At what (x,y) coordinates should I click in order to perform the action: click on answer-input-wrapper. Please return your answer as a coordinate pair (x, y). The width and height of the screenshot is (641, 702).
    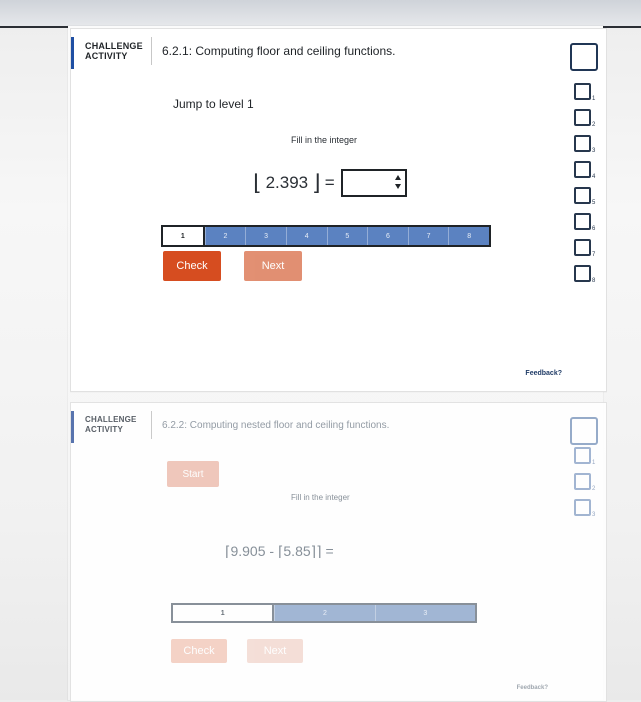
    Looking at the image, I should click on (373, 183).